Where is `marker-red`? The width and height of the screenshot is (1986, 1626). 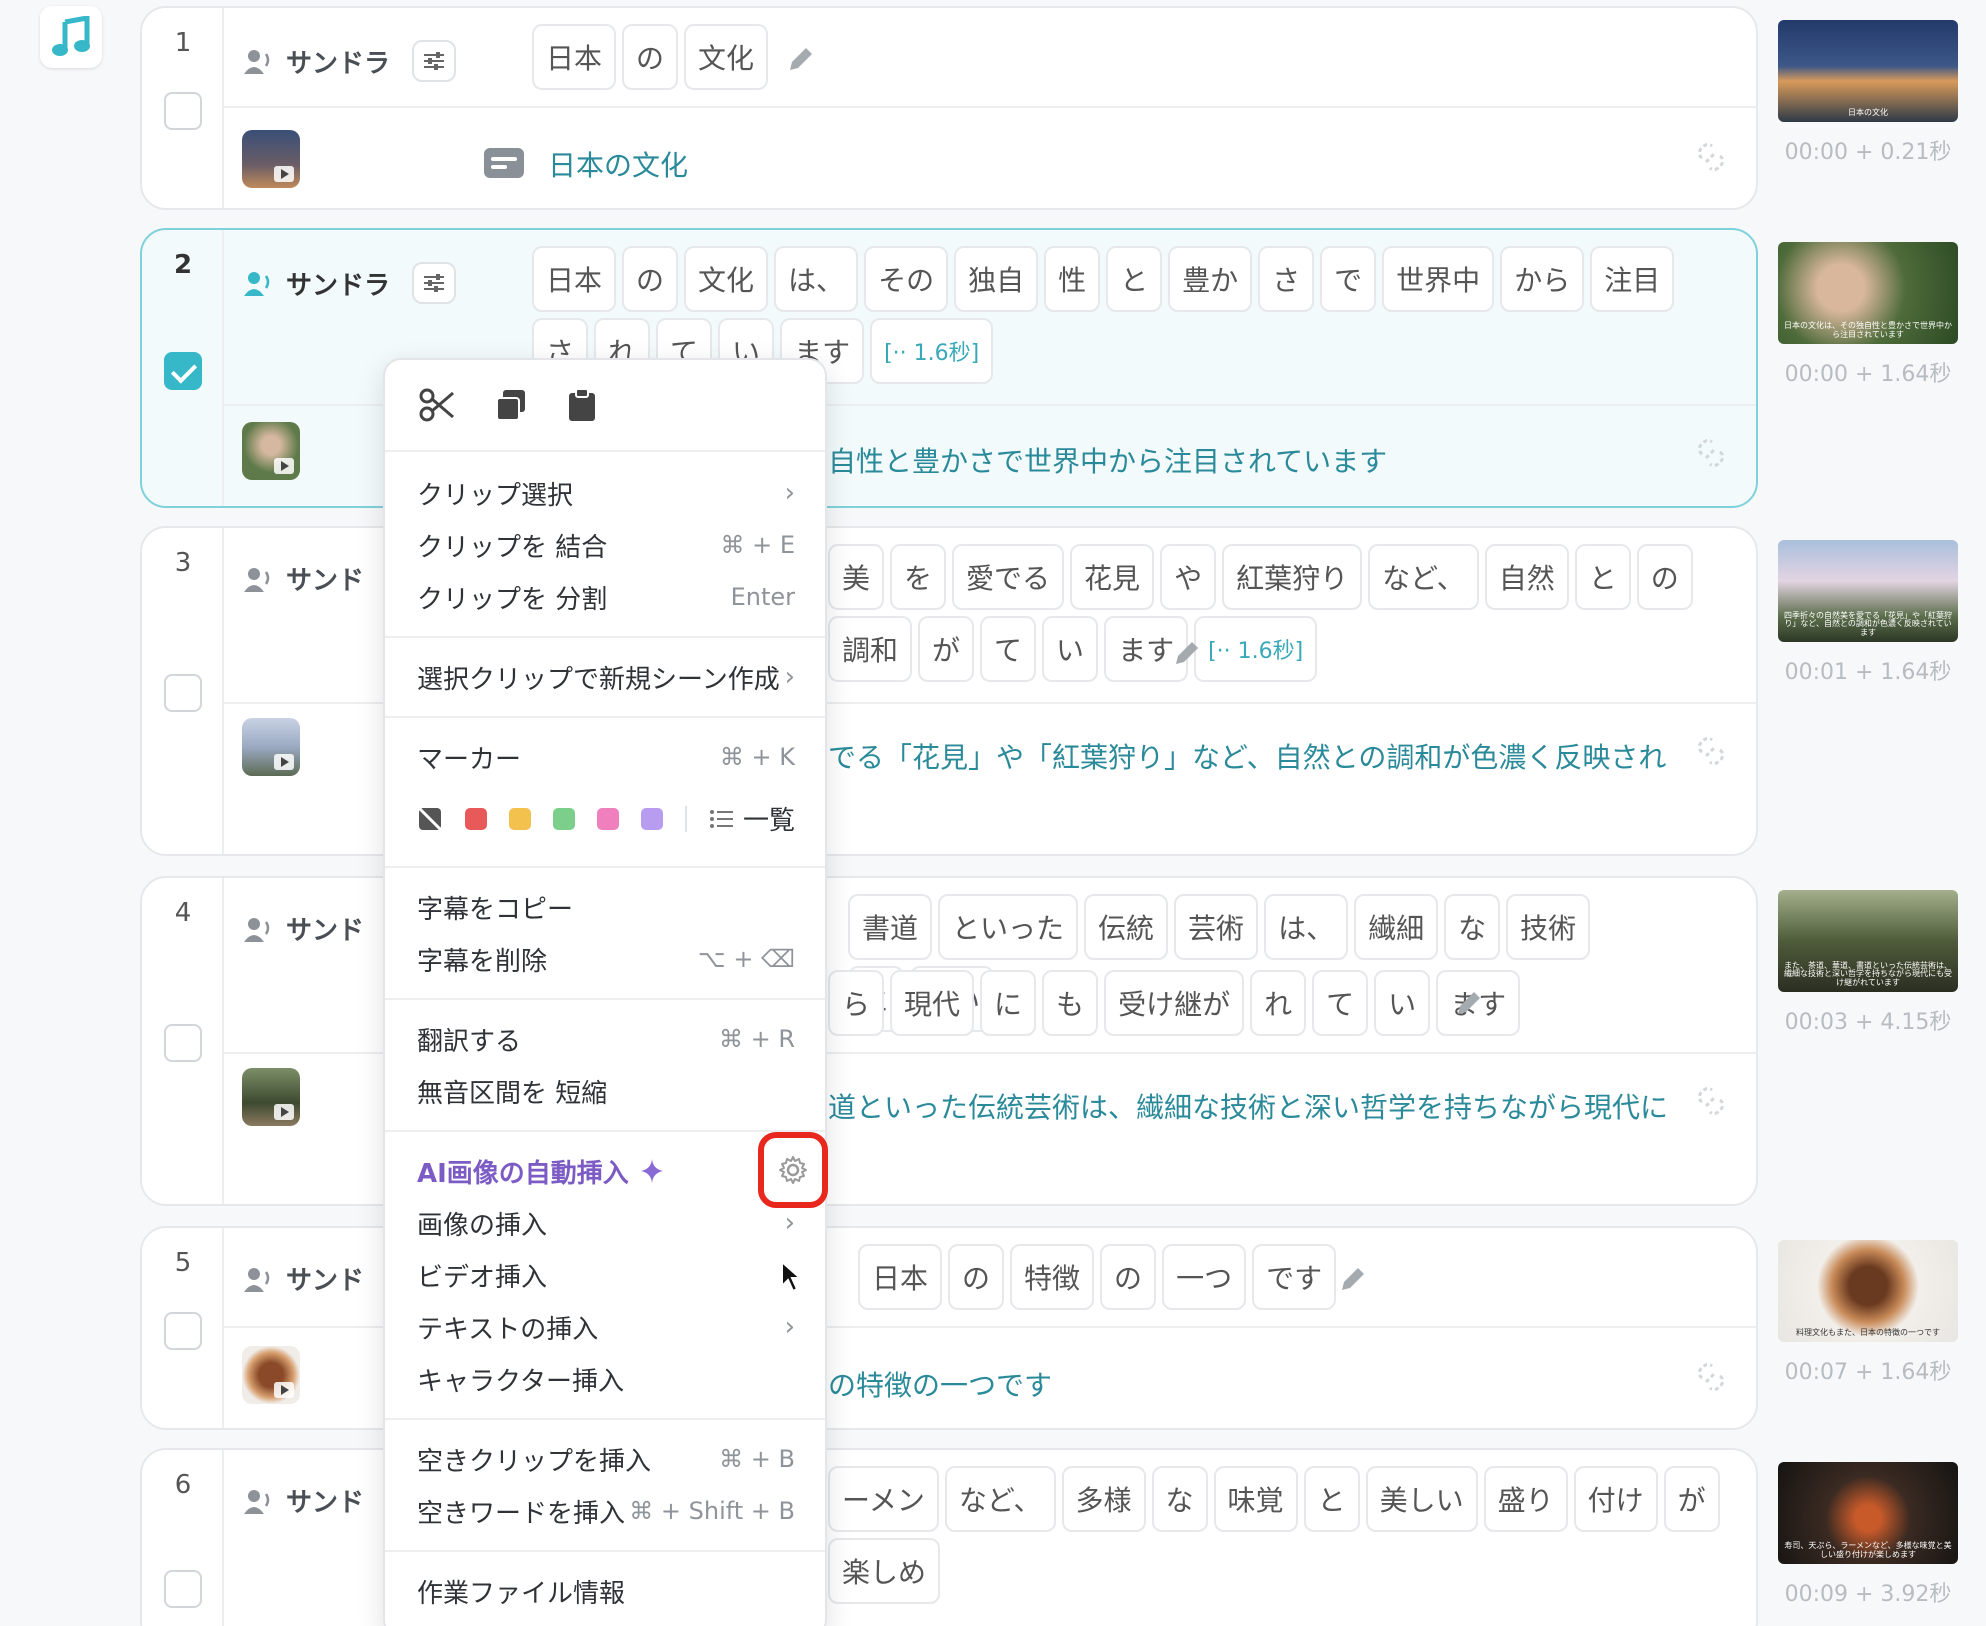
marker-red is located at coordinates (476, 818).